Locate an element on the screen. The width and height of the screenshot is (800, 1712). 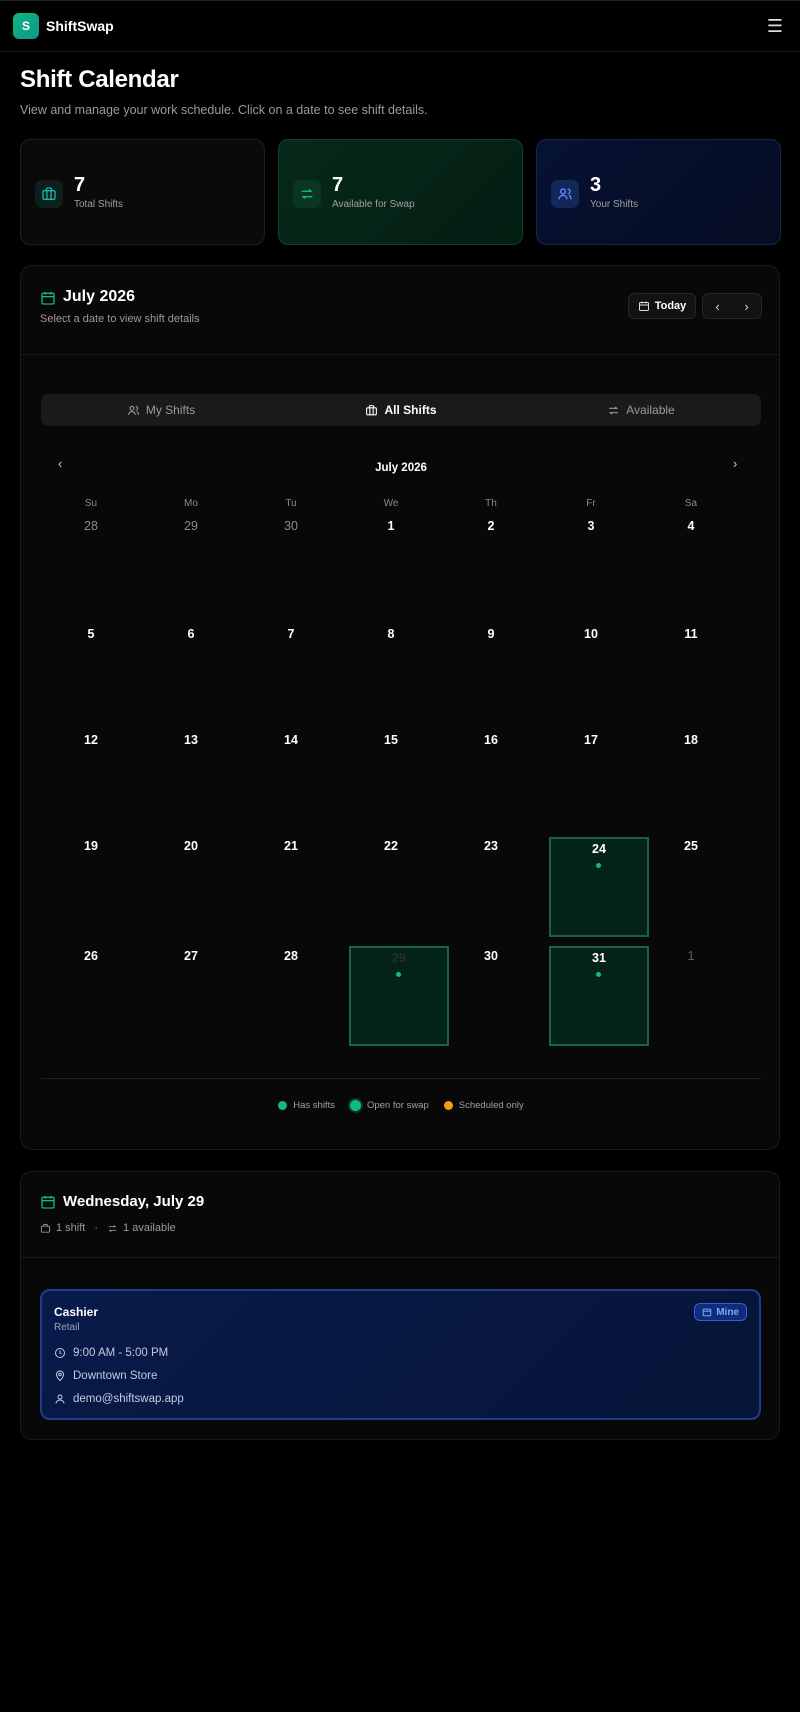
calendar-day-with-shift: 31 is located at coordinates (599, 996).